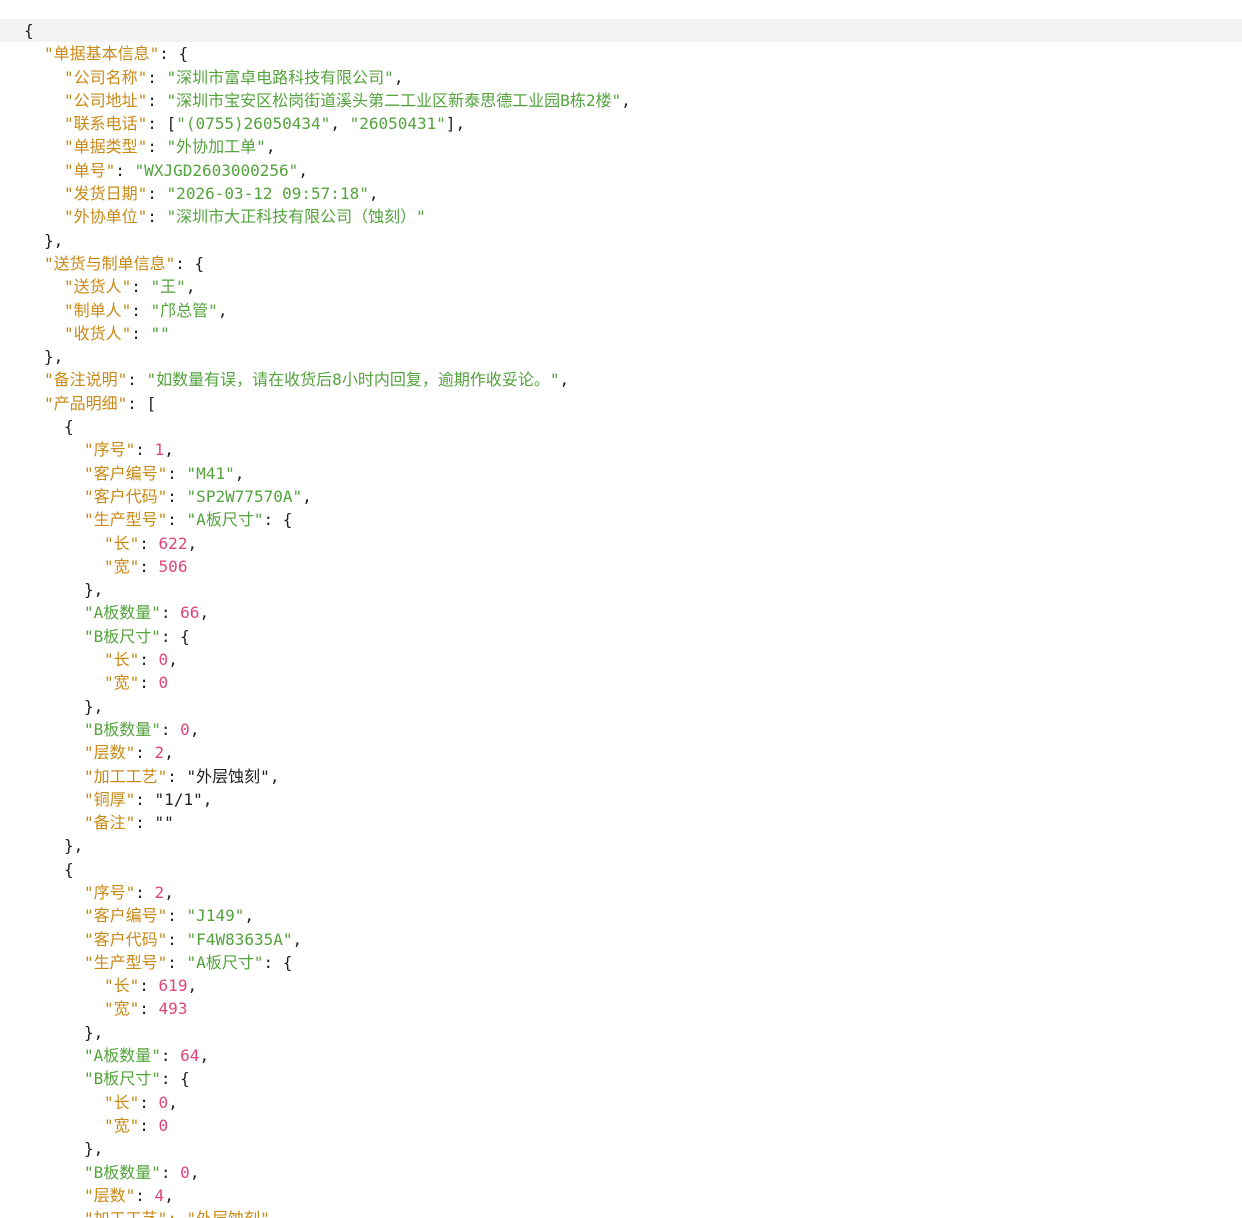  Describe the element at coordinates (146, 1009) in the screenshot. I see `code-line: "宽": 493` at that location.